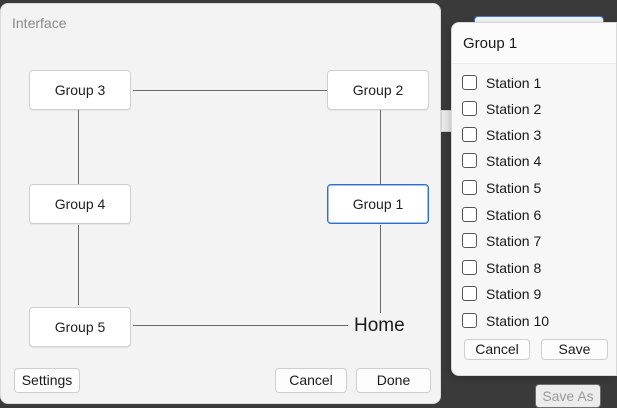 The width and height of the screenshot is (617, 408). Describe the element at coordinates (568, 396) in the screenshot. I see `background-save-as-button: Save As` at that location.